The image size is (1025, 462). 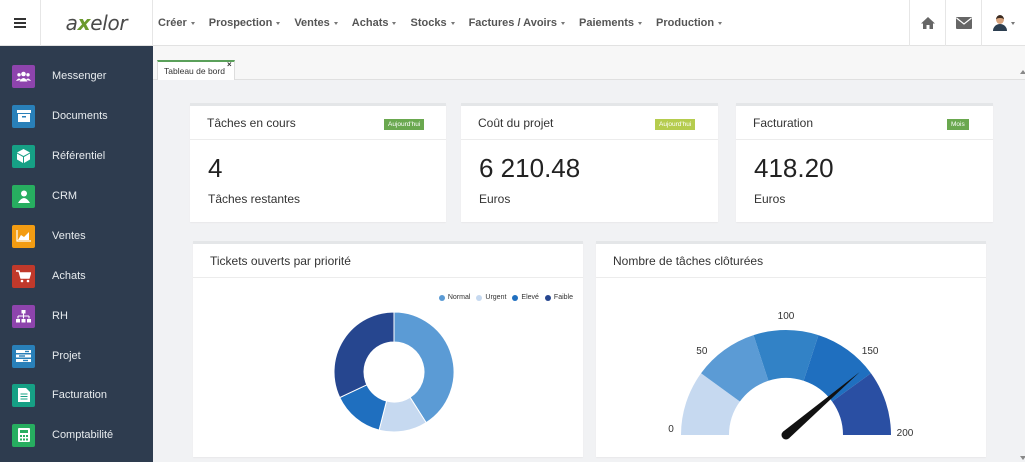 What do you see at coordinates (23, 276) in the screenshot?
I see `shopping-cart-icon` at bounding box center [23, 276].